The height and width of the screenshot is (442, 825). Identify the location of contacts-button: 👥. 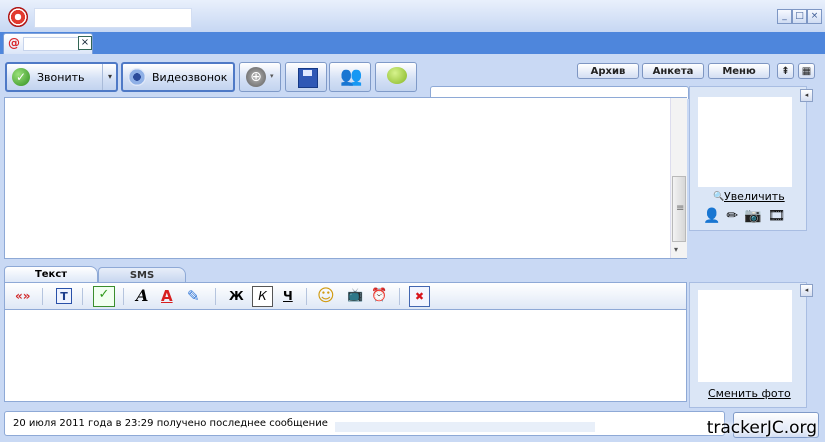
(350, 77).